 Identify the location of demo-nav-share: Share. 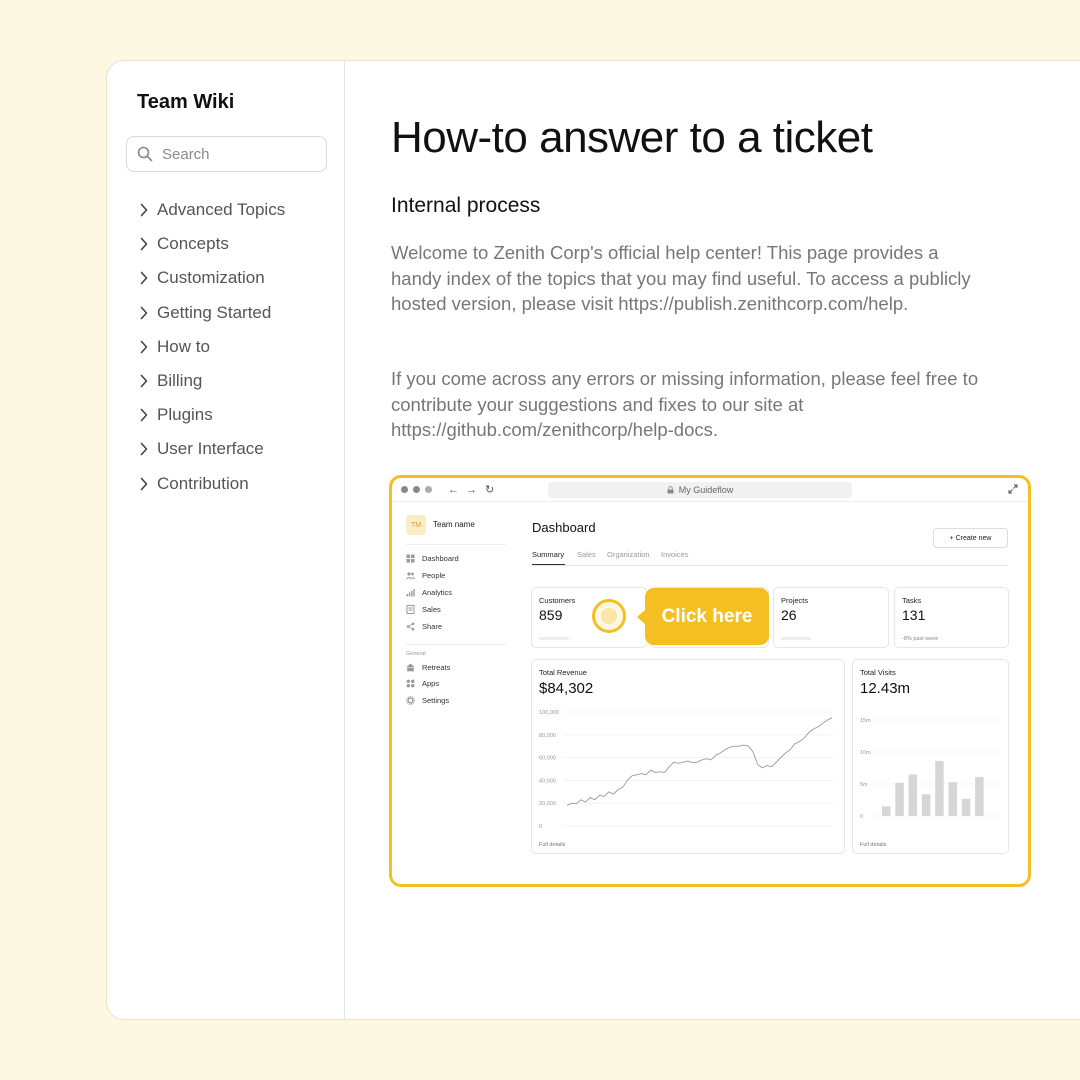
(424, 626).